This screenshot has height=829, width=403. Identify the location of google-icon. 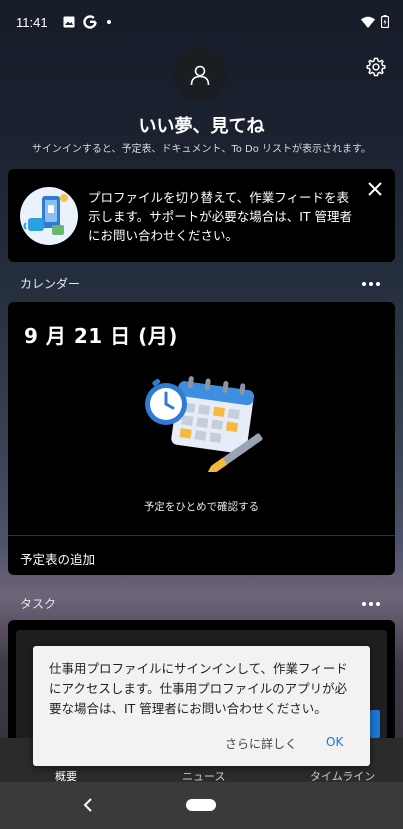
(90, 22).